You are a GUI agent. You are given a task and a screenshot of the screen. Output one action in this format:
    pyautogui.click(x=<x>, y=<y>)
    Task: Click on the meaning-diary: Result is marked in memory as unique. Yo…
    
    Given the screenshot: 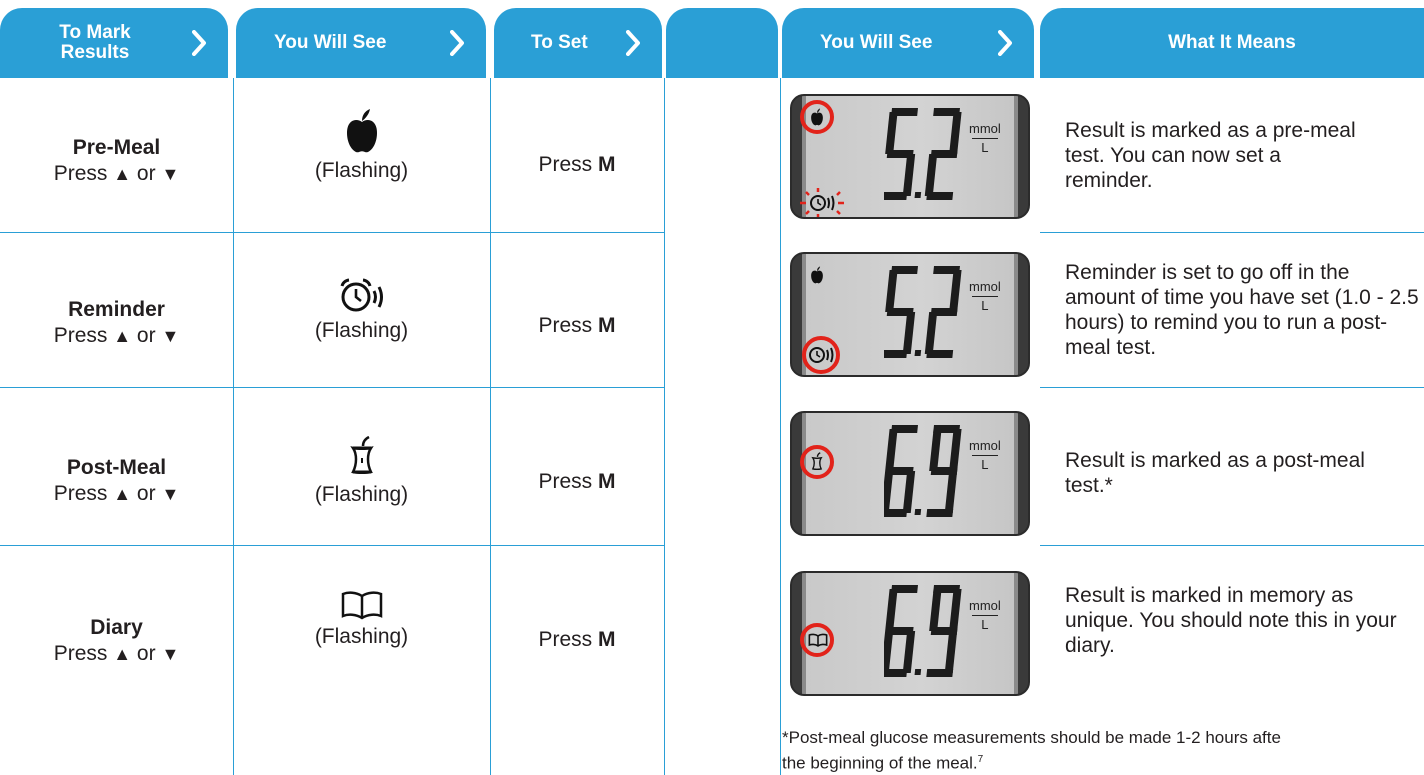 What is the action you would take?
    pyautogui.click(x=1231, y=620)
    